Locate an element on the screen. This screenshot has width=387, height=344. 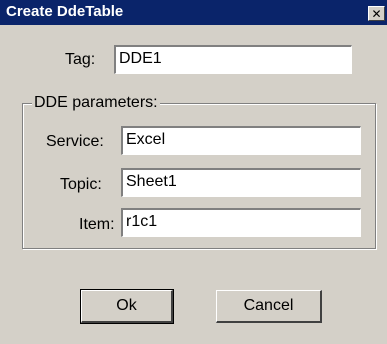
dde-parameters-legend: DDE parameters: is located at coordinates (96, 103).